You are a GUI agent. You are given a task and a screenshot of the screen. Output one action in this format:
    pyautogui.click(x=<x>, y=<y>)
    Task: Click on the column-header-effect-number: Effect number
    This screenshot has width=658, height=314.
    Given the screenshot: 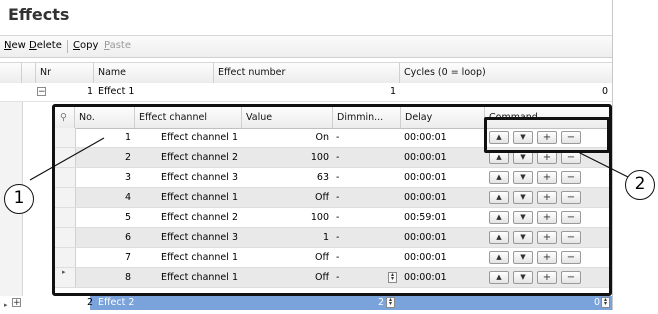 What is the action you would take?
    pyautogui.click(x=307, y=73)
    